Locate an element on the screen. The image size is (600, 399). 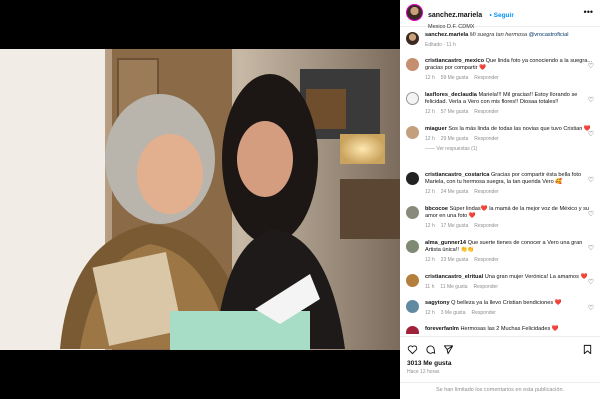
comment-likes: 11 Me gusta is located at coordinates (453, 287).